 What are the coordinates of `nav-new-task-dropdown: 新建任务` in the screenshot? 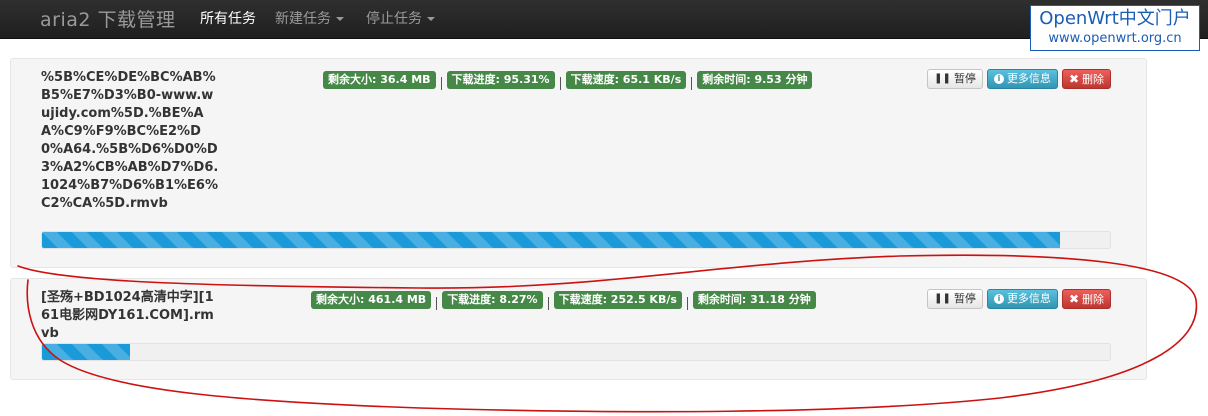 It's located at (309, 18).